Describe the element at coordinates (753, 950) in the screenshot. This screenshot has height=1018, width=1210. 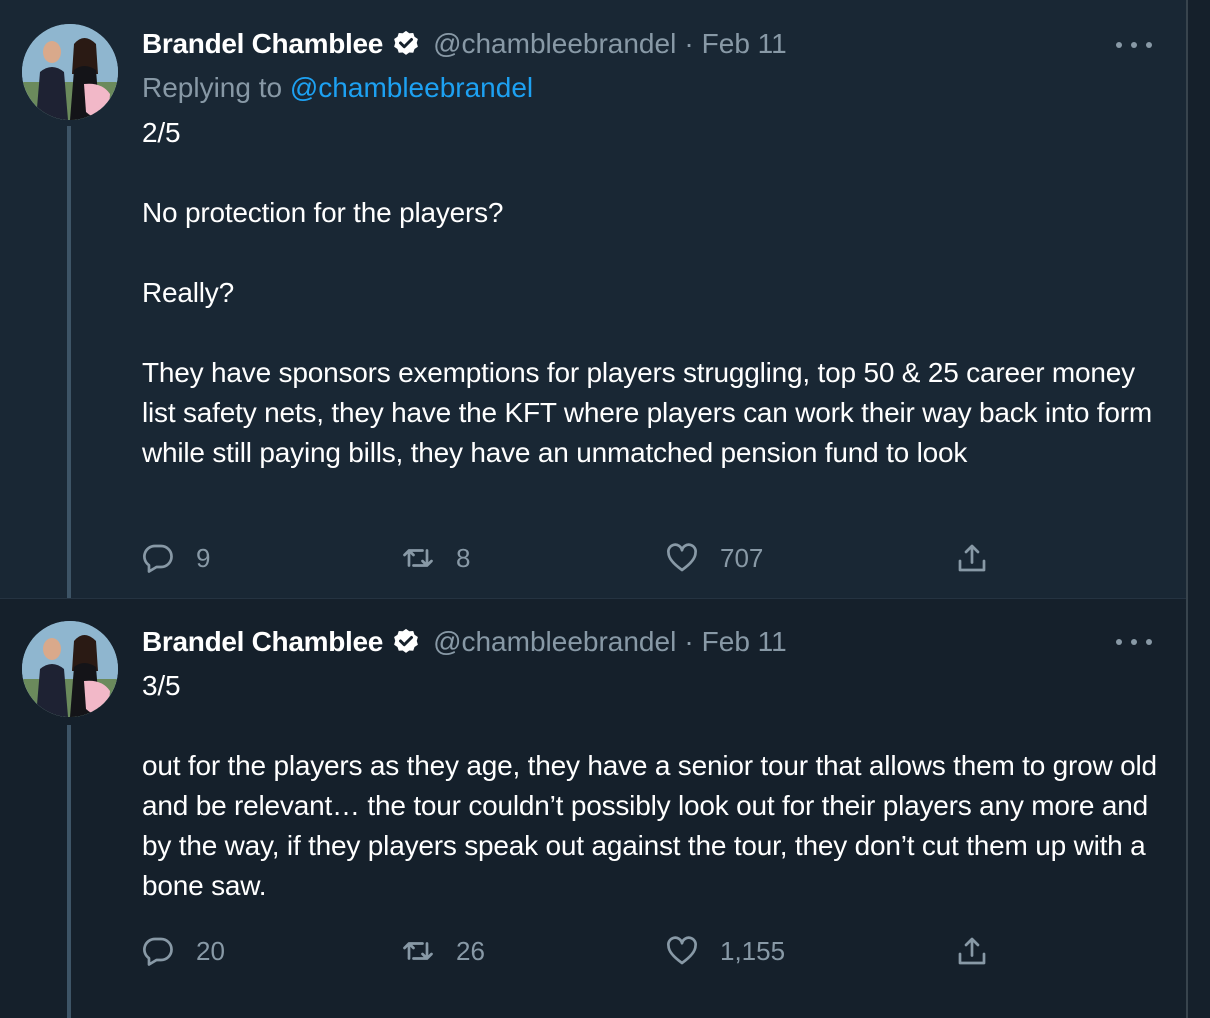
I see `like-count: 1,155` at that location.